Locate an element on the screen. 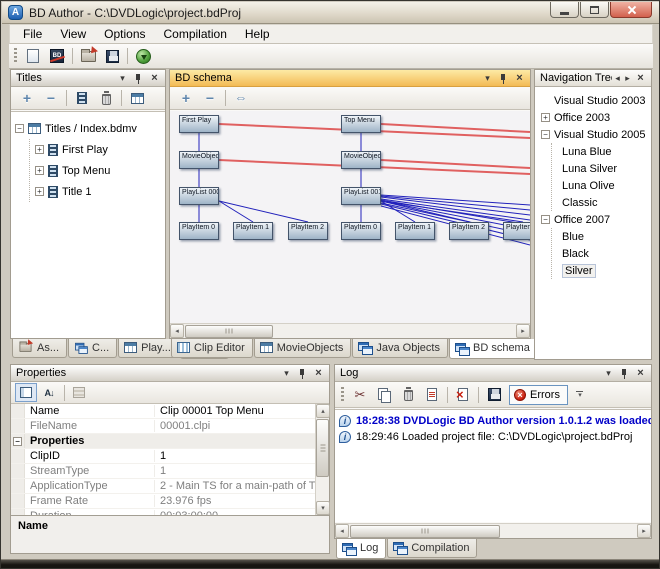  nav-item-label: Blue is located at coordinates (573, 237).